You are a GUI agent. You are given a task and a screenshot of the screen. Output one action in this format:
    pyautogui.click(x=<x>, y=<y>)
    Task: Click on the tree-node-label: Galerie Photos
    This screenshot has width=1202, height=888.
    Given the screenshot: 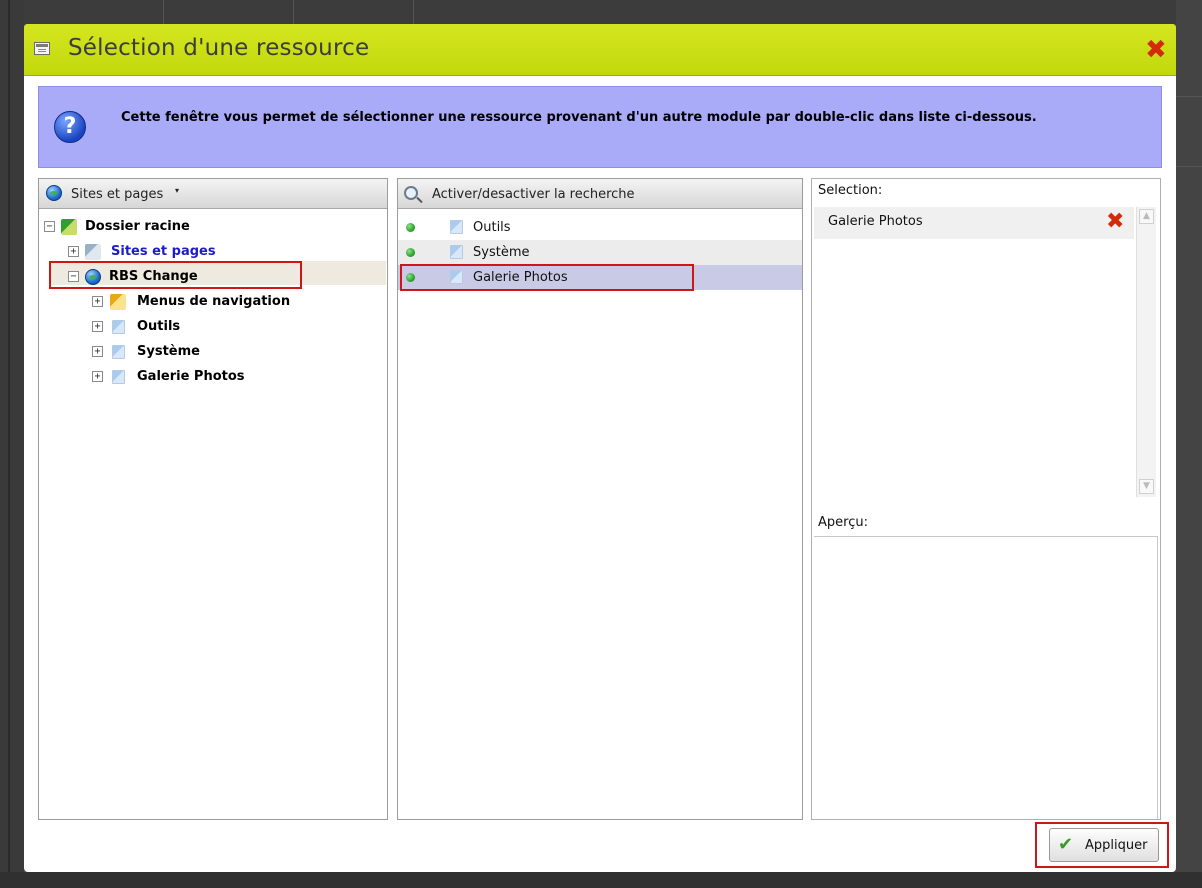 What is the action you would take?
    pyautogui.click(x=191, y=376)
    